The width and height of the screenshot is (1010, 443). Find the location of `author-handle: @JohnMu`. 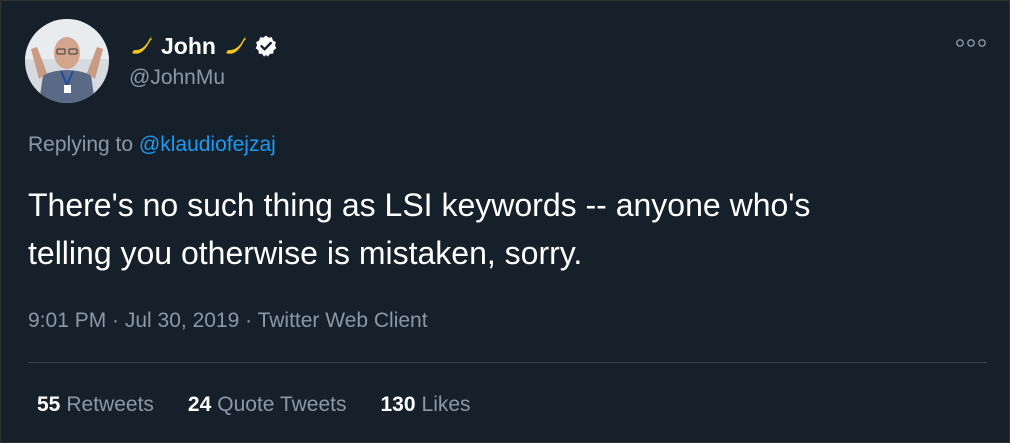

author-handle: @JohnMu is located at coordinates (177, 78).